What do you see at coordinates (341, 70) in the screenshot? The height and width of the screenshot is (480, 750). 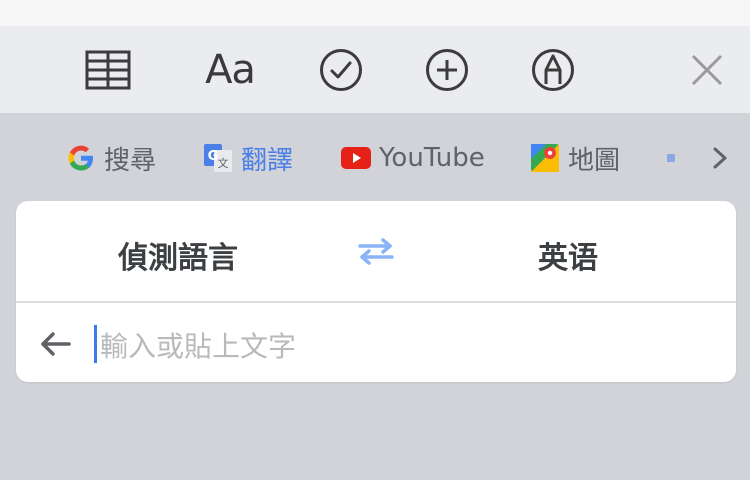 I see `checklist-icon` at bounding box center [341, 70].